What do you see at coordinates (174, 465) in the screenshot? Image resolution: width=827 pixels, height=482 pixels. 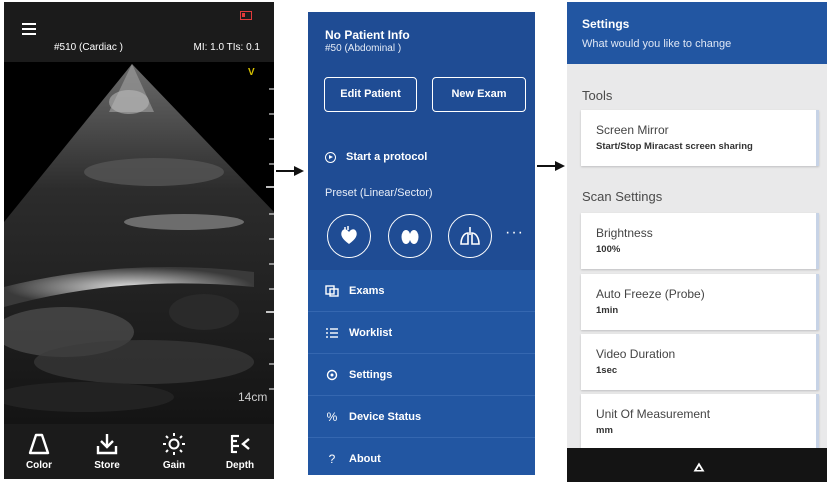 I see `gain-label: Gain` at bounding box center [174, 465].